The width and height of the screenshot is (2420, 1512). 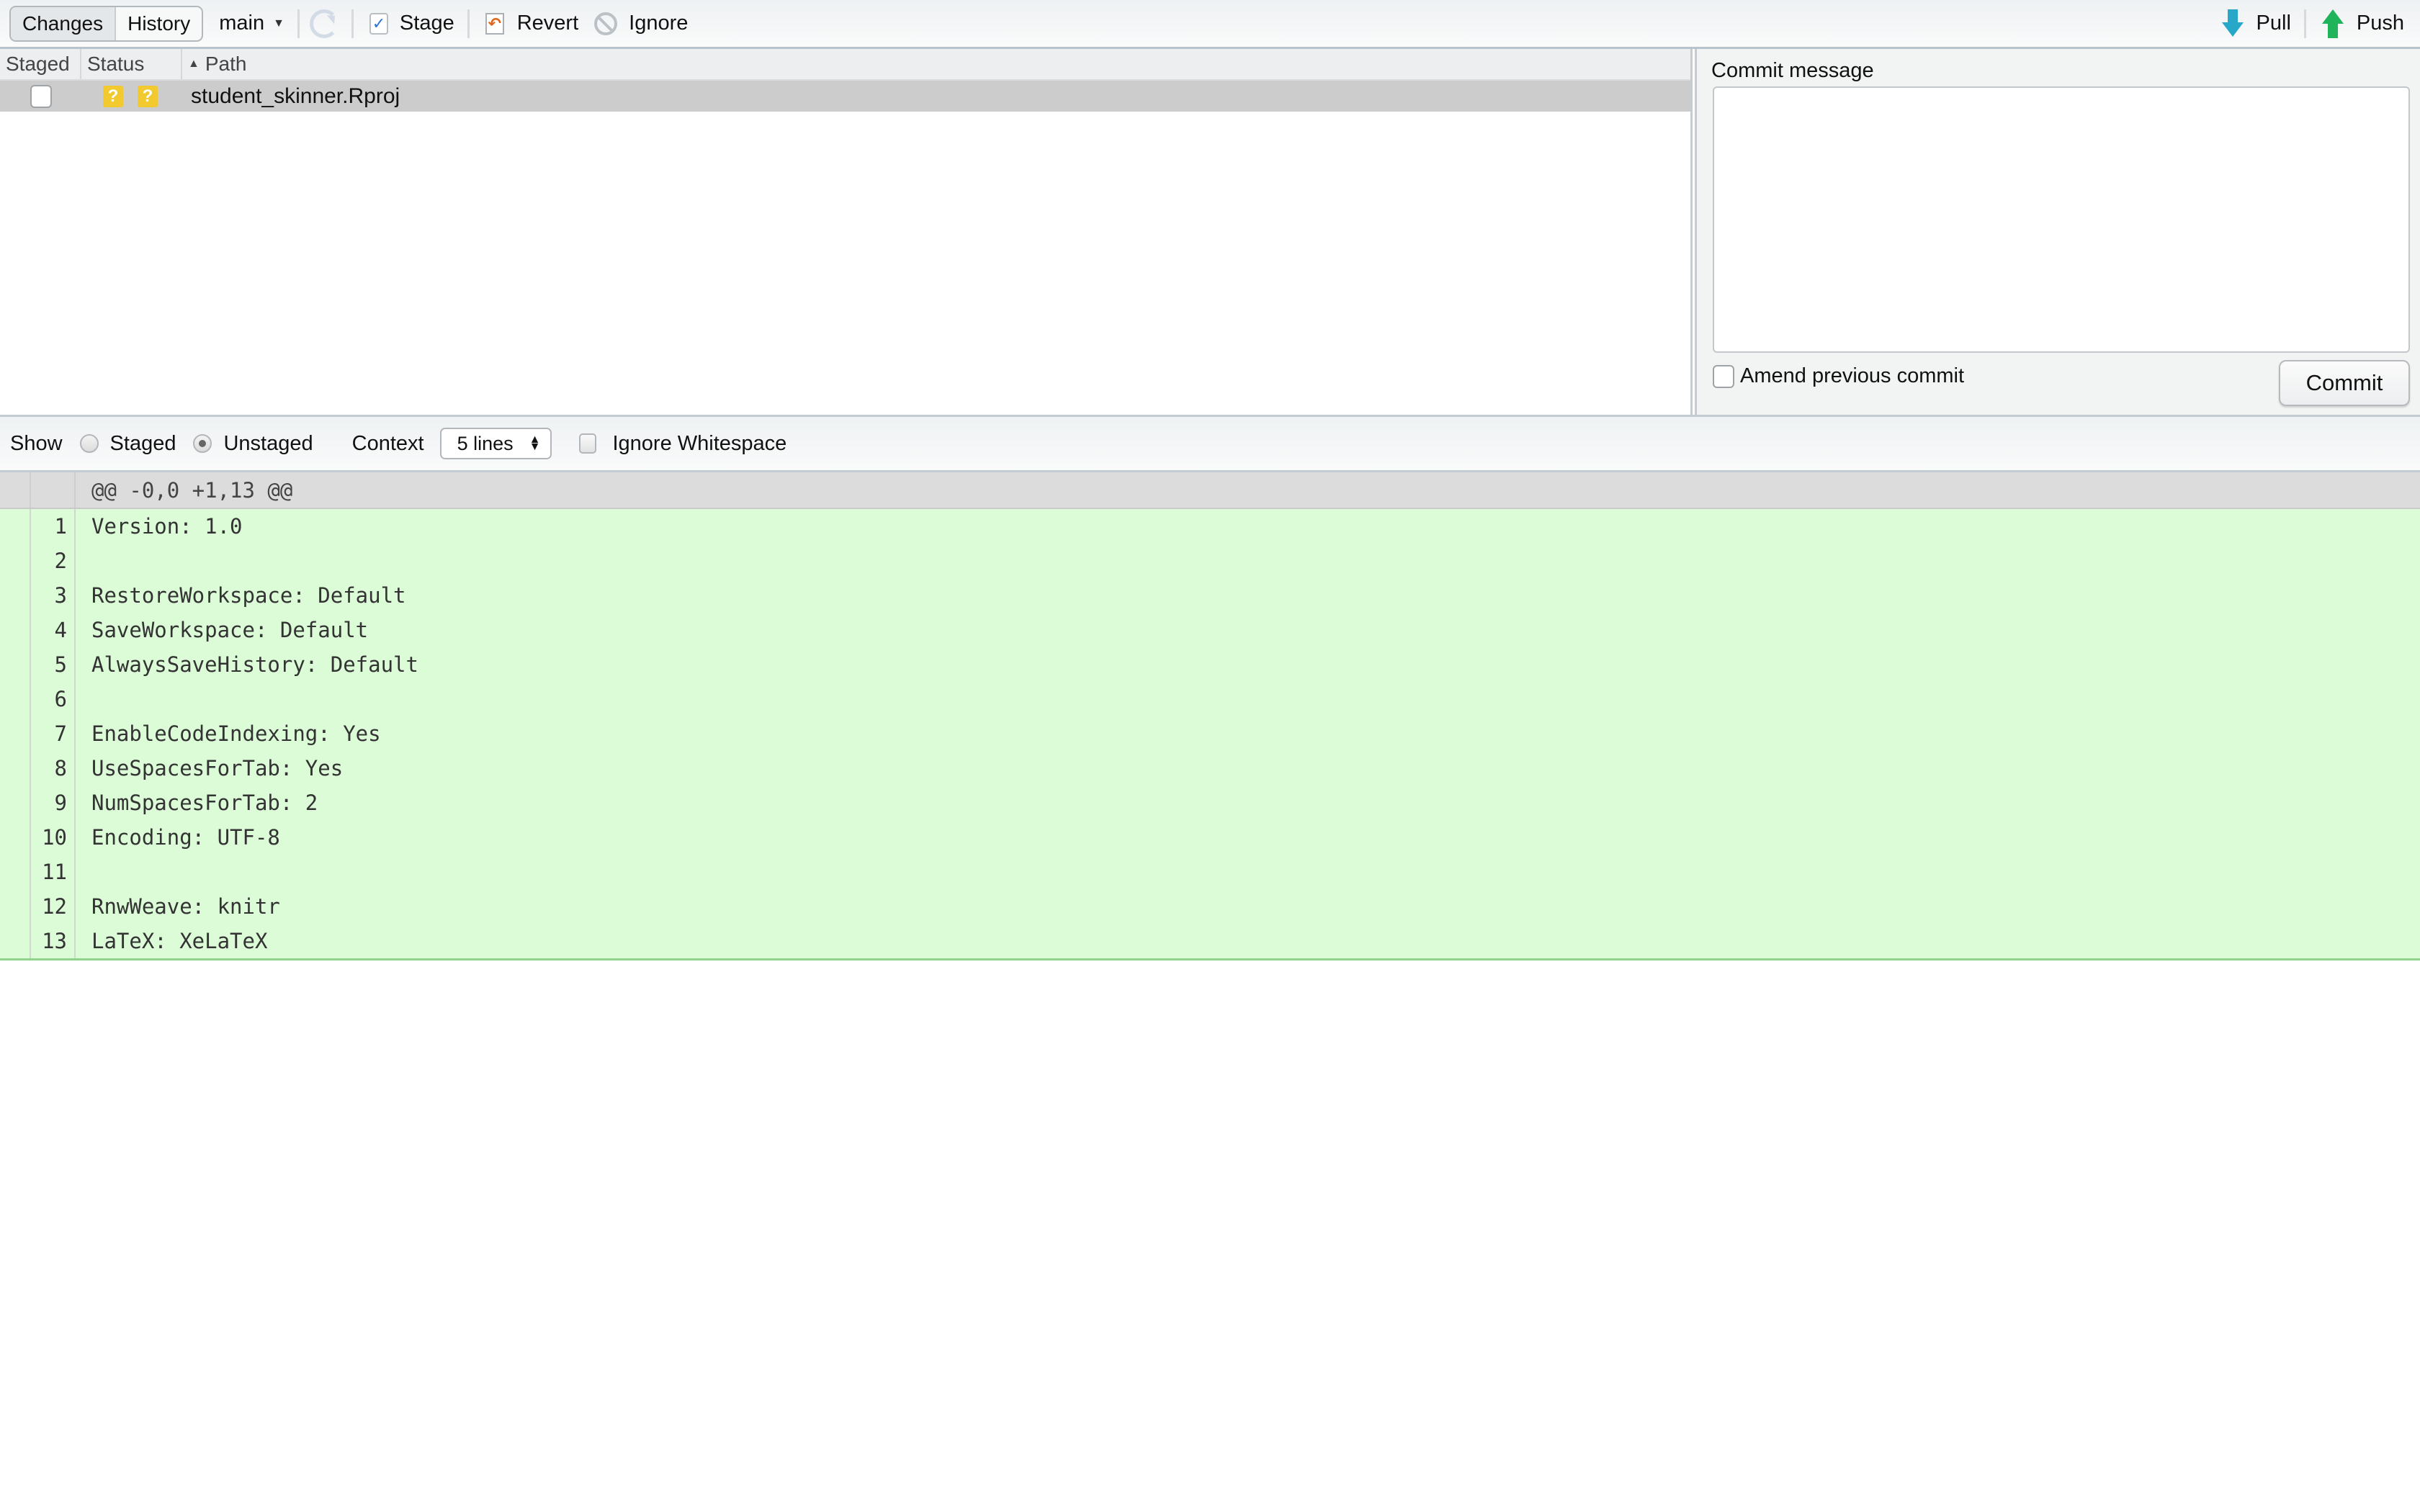 What do you see at coordinates (1210, 490) in the screenshot?
I see `hunk-header: @@ -0,0 +1,13 @@` at bounding box center [1210, 490].